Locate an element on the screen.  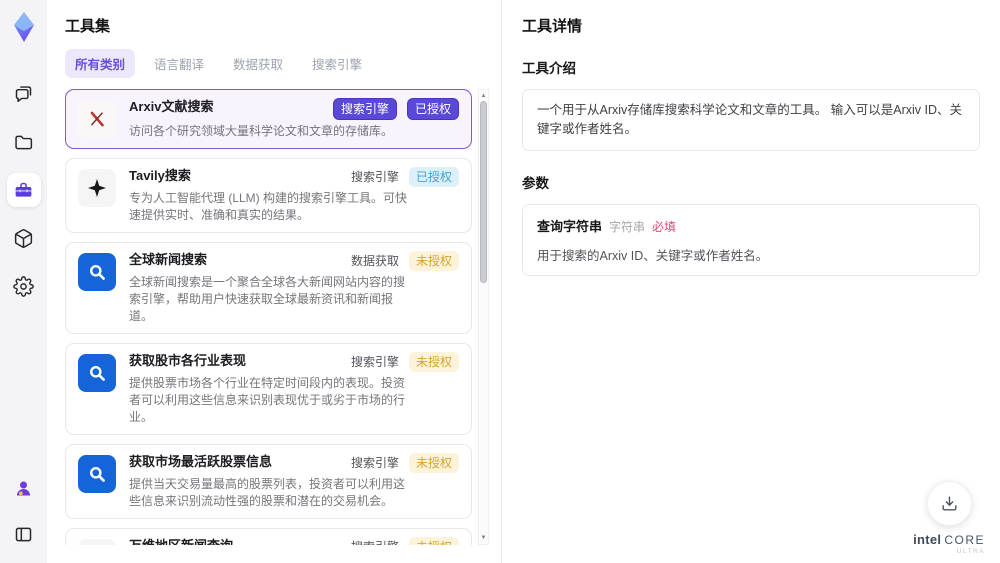
brand-intel: intel is located at coordinates (927, 539).